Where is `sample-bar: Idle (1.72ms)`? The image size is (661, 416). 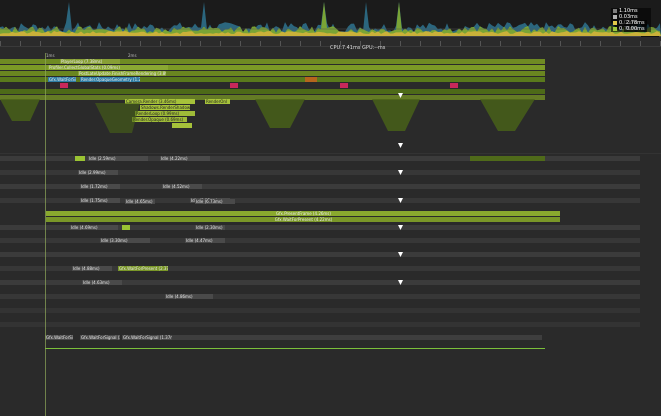
sample-bar: Idle (1.72ms) is located at coordinates (100, 186).